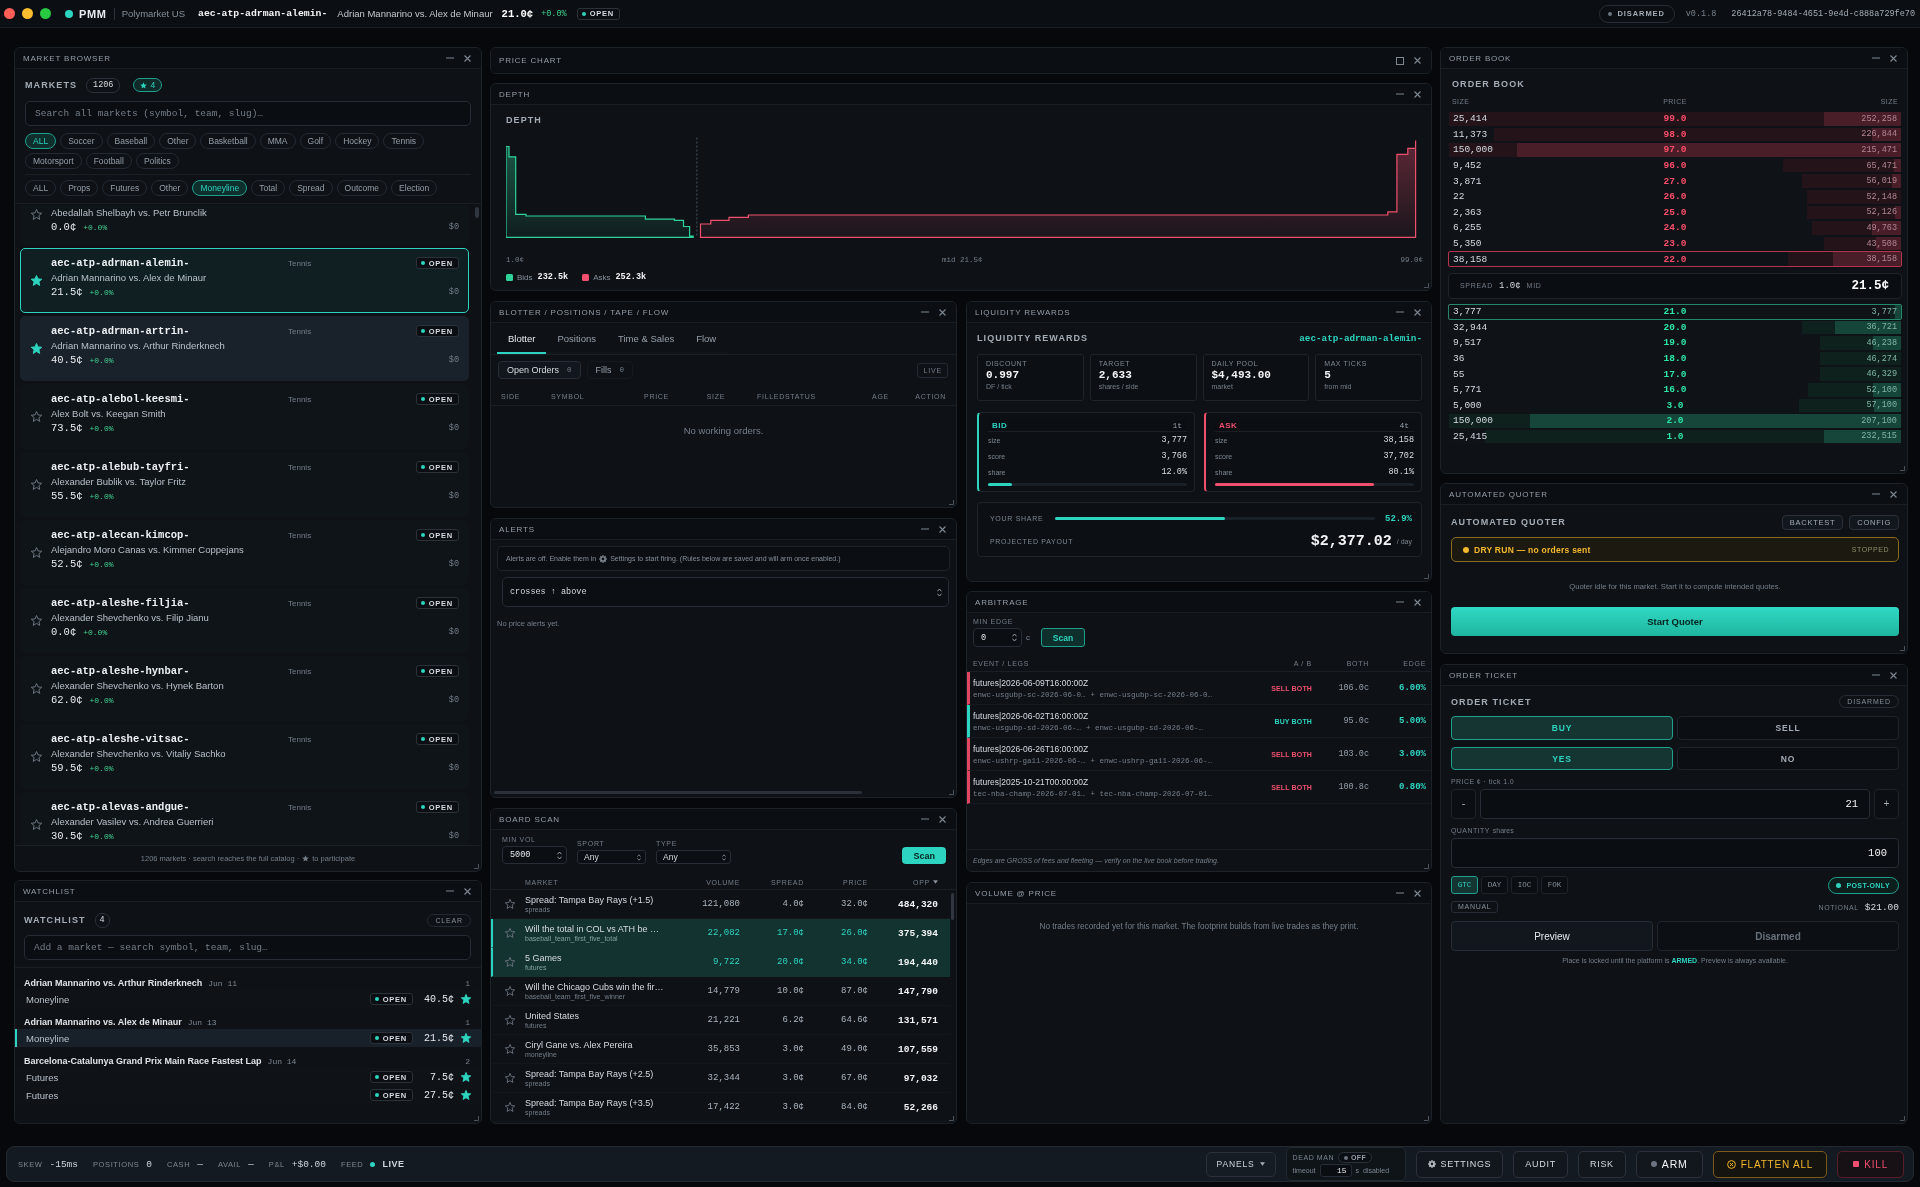 This screenshot has width=1920, height=1187. I want to click on panels-button: PANELS, so click(1240, 1164).